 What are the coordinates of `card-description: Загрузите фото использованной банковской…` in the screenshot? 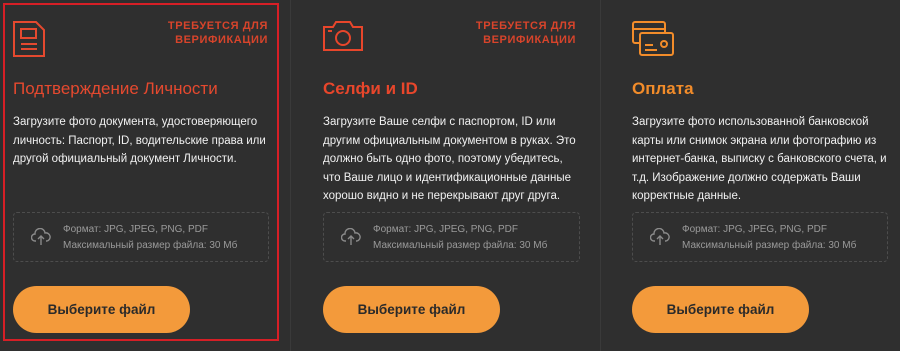 It's located at (759, 159).